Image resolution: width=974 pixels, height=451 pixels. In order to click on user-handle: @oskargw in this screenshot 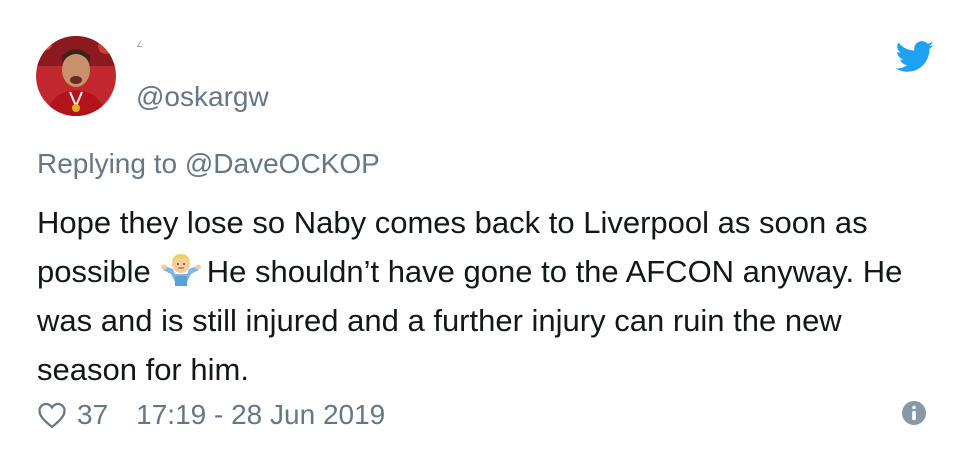, I will do `click(202, 97)`.